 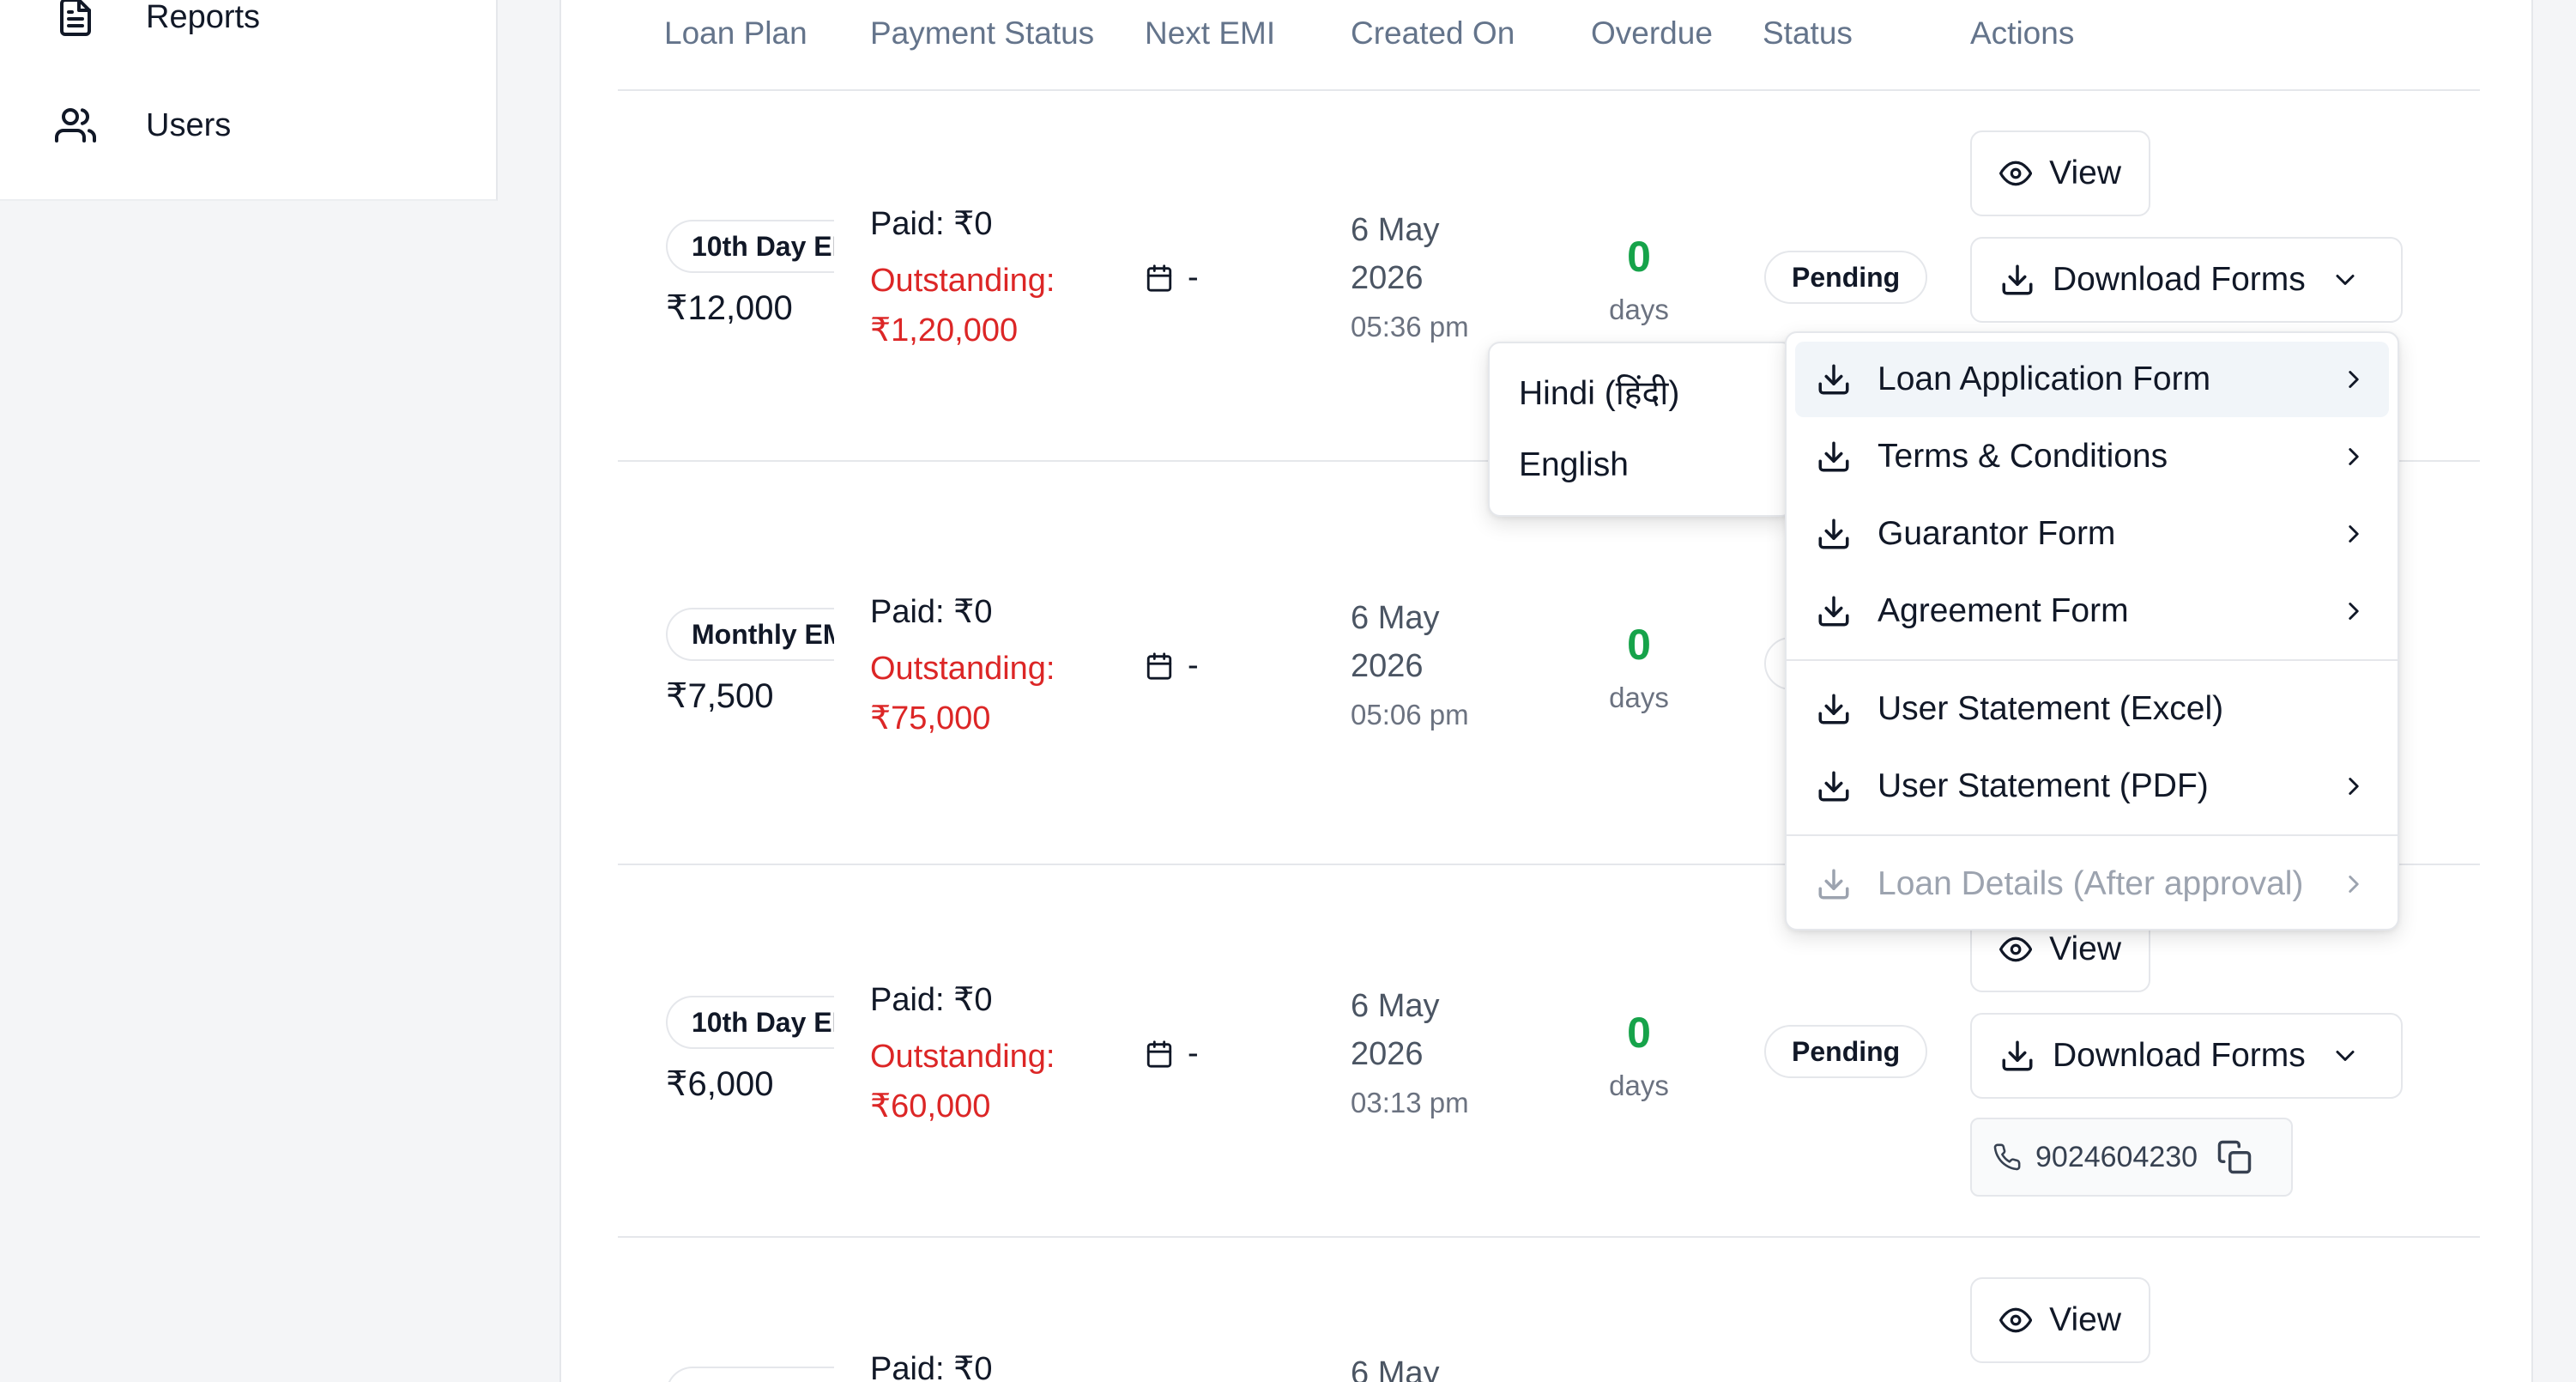 I want to click on menu-item-guarantor-form: Guarantor Form, so click(x=2092, y=534).